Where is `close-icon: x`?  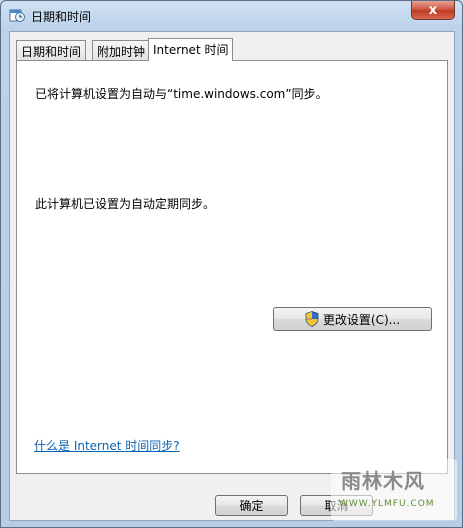 close-icon: x is located at coordinates (433, 10).